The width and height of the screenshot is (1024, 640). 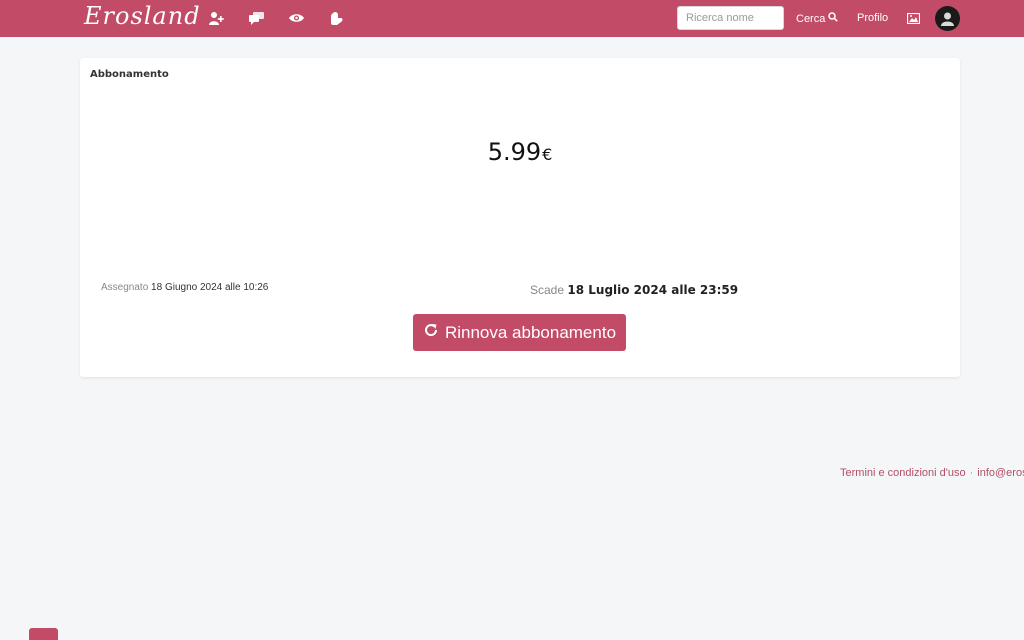 What do you see at coordinates (43, 634) in the screenshot?
I see `floating-chat-button` at bounding box center [43, 634].